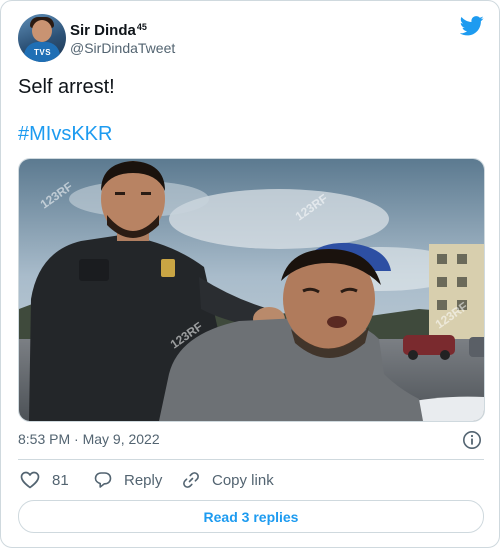 Image resolution: width=500 pixels, height=548 pixels. I want to click on like-button: 81, so click(44, 480).